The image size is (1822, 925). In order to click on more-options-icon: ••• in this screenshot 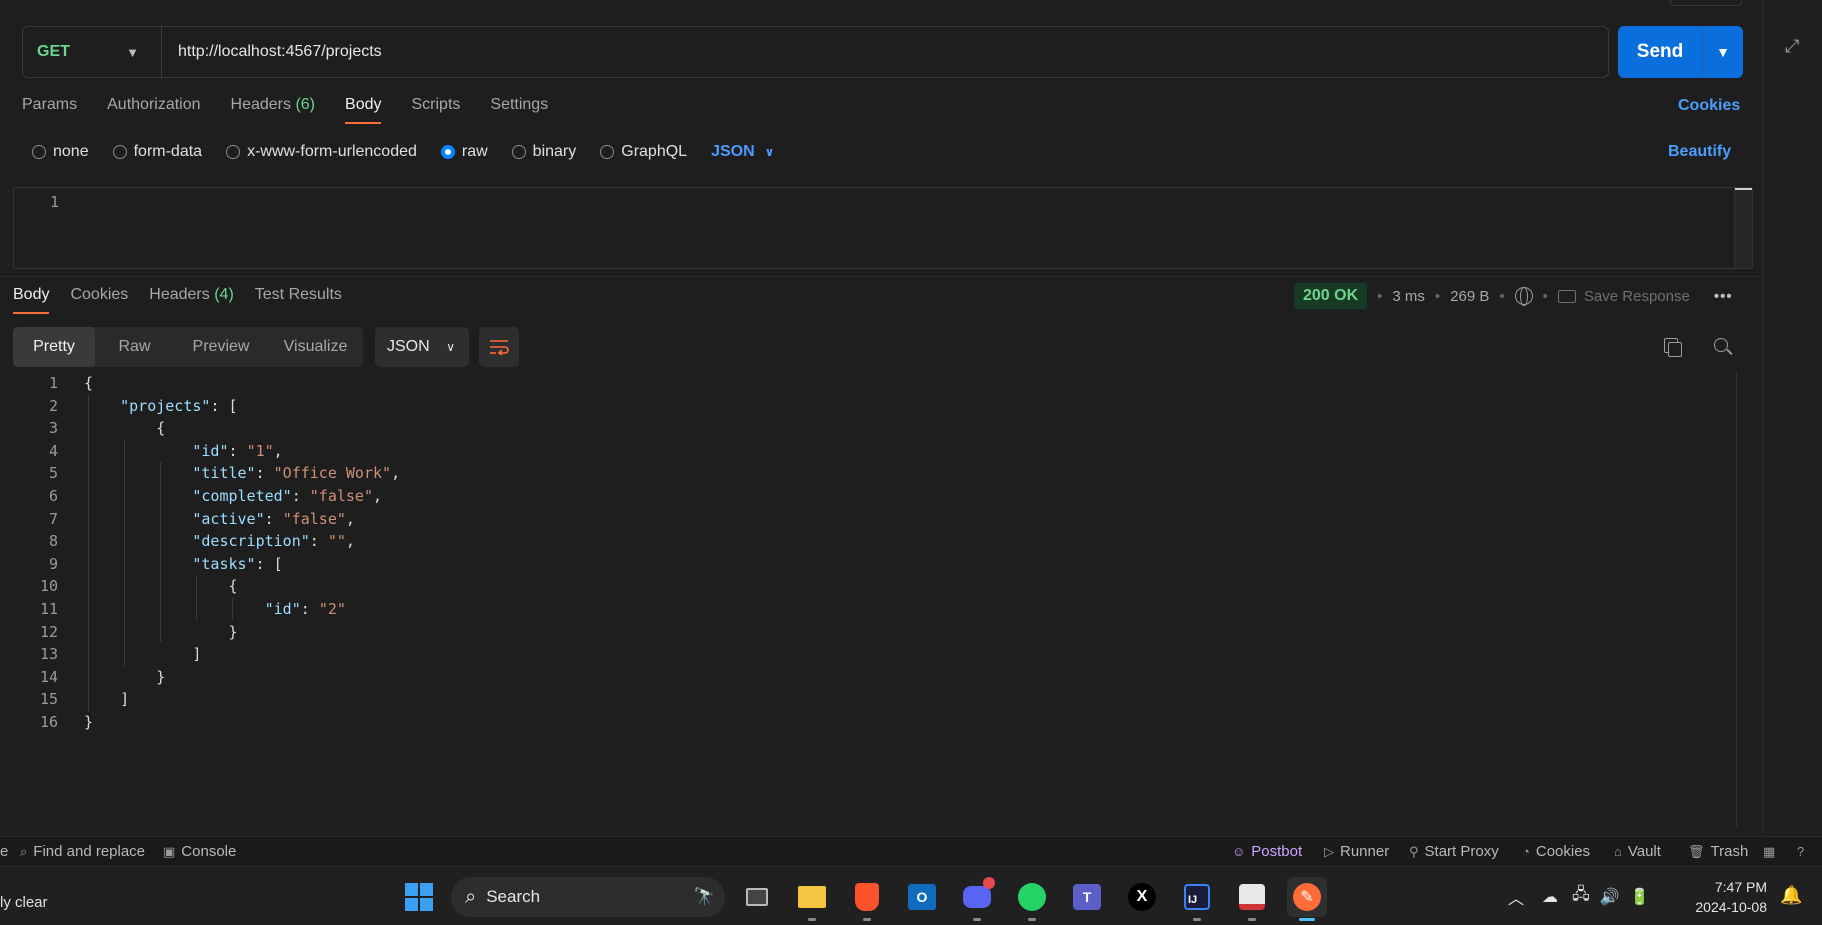, I will do `click(1723, 296)`.